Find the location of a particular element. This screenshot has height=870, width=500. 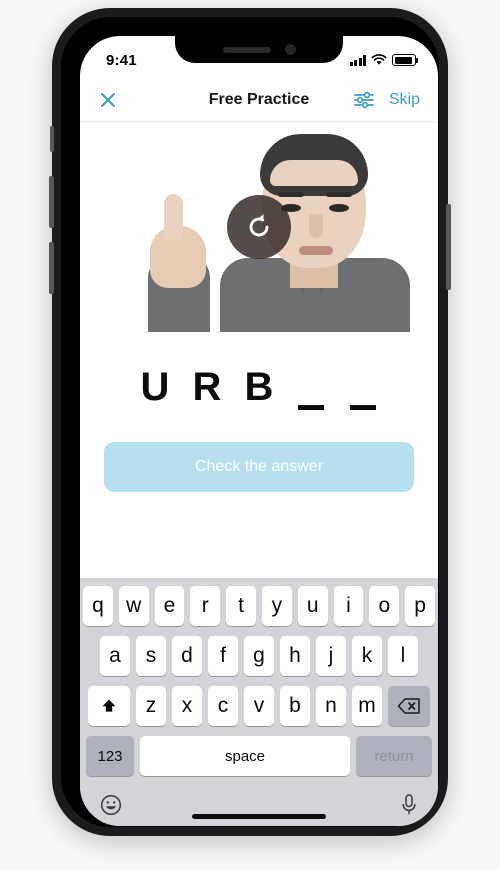

key-w: w is located at coordinates (133, 606).